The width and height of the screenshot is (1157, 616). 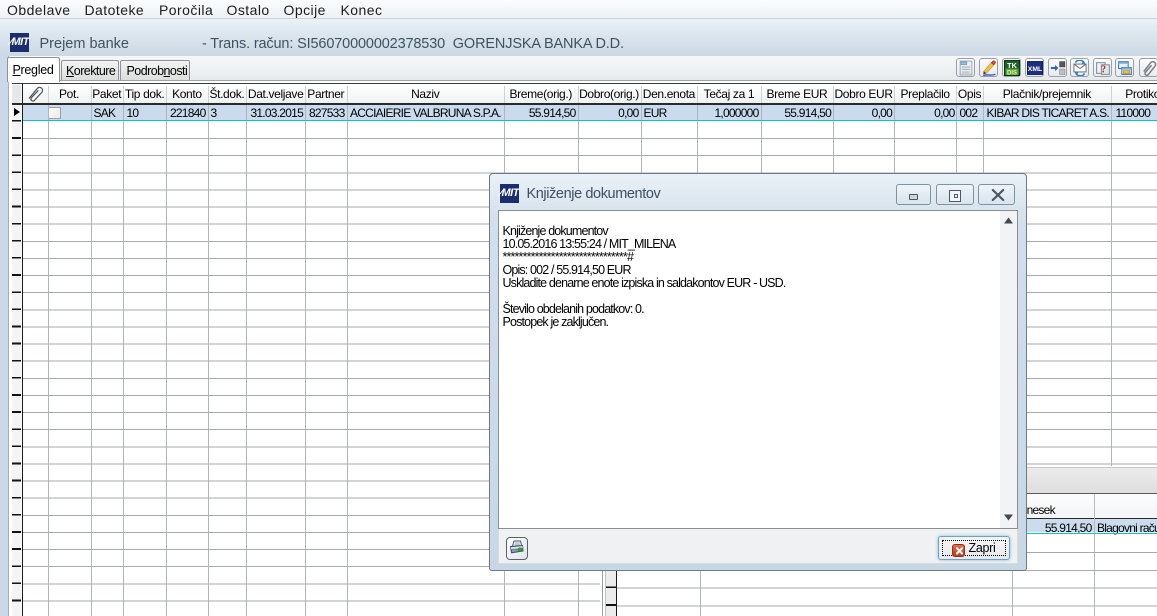 I want to click on svg-text: TK, so click(x=1012, y=65).